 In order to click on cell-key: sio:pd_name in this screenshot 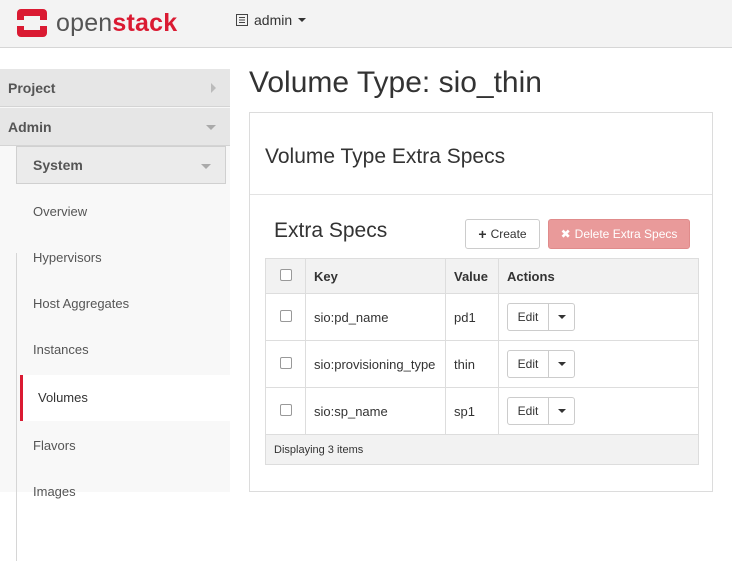, I will do `click(375, 317)`.